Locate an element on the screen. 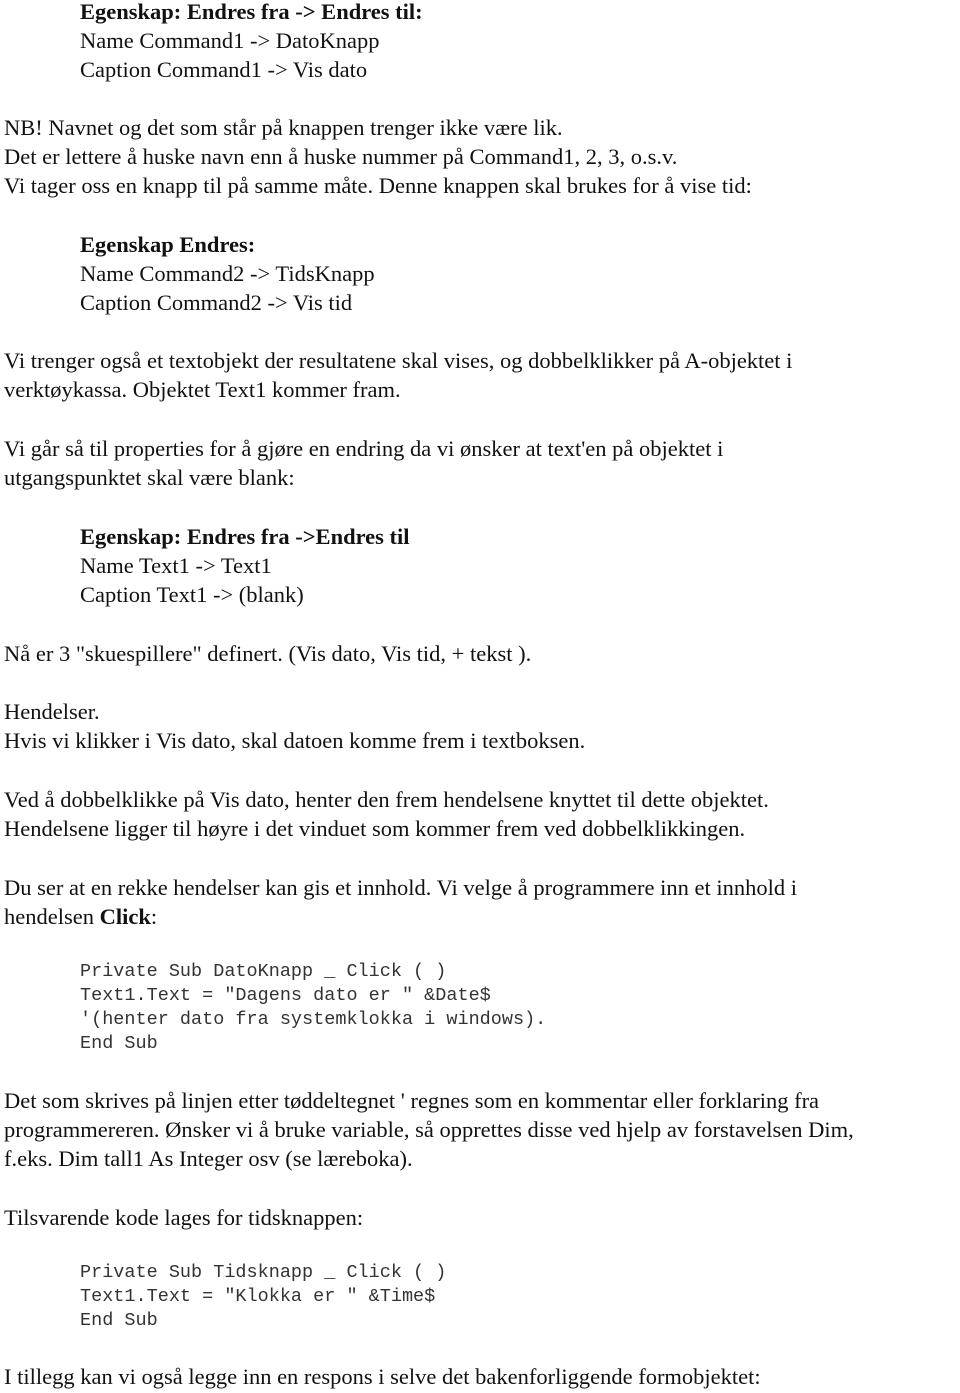 The height and width of the screenshot is (1393, 960). property-line: Name Command2 -> TidsKnapp is located at coordinates (227, 273).